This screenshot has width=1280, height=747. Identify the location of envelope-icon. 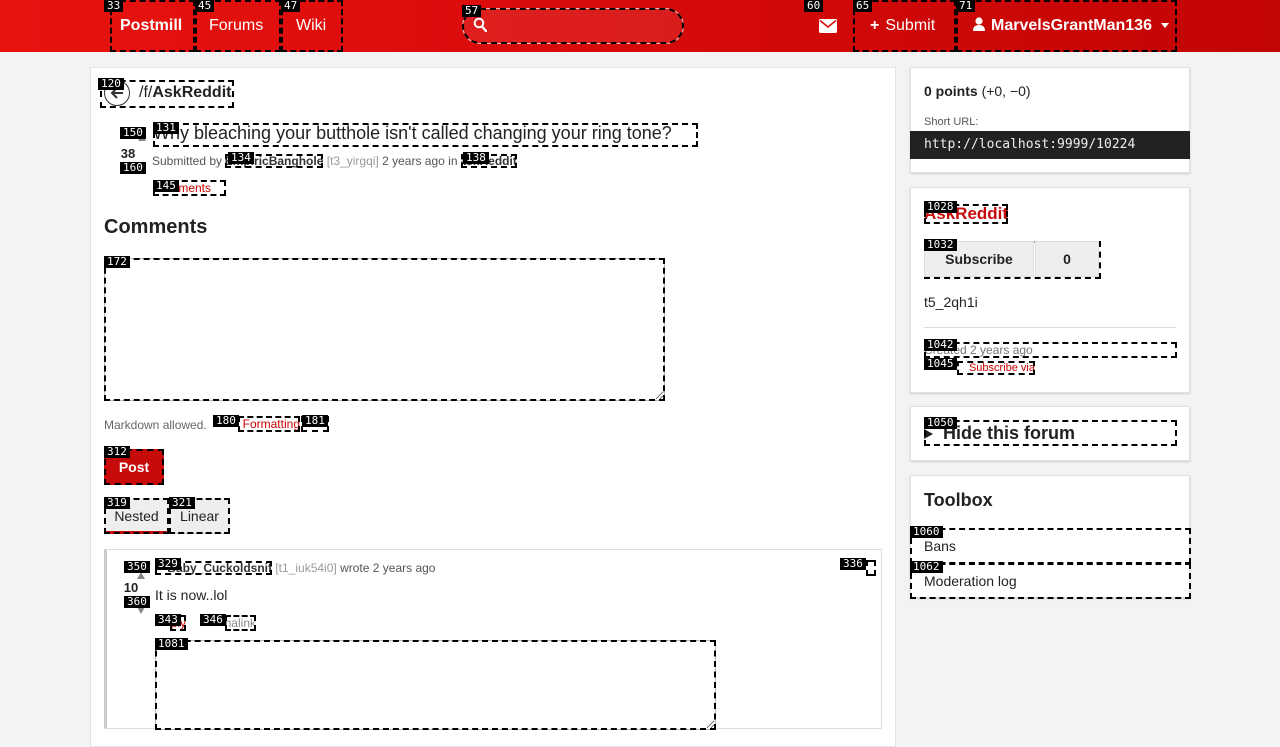
(828, 25).